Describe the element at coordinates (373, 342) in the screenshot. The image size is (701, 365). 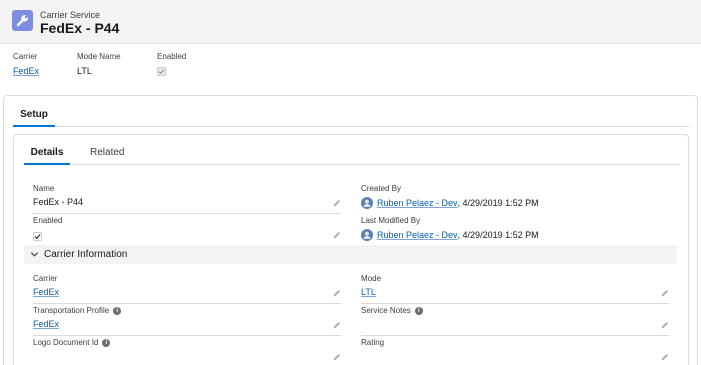
I see `field-rating-label: Rating` at that location.